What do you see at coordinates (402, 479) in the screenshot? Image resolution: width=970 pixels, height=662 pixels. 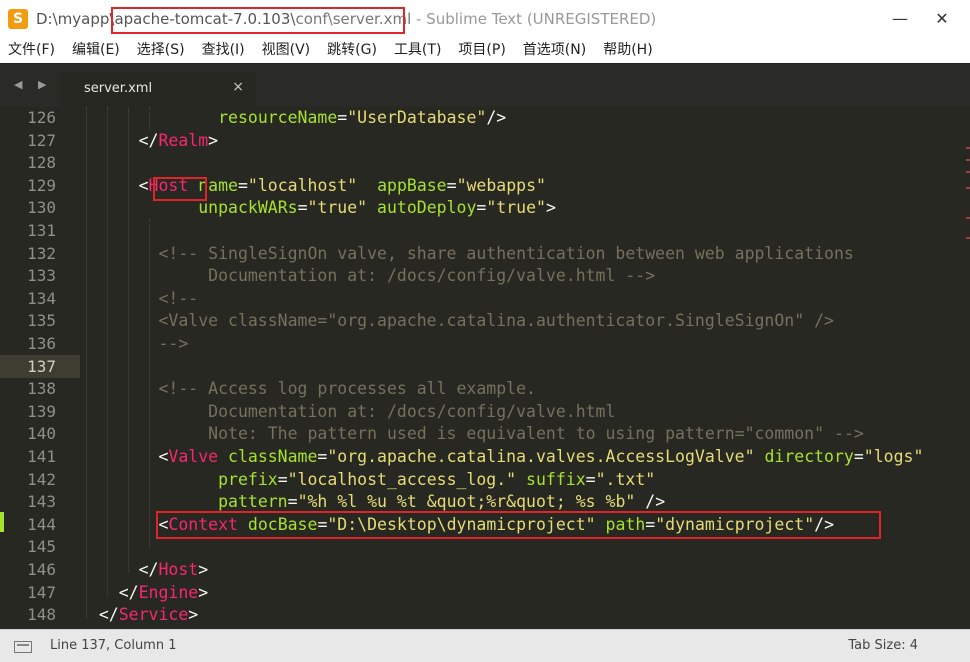 I see `code-token: "localhost_access_log."` at bounding box center [402, 479].